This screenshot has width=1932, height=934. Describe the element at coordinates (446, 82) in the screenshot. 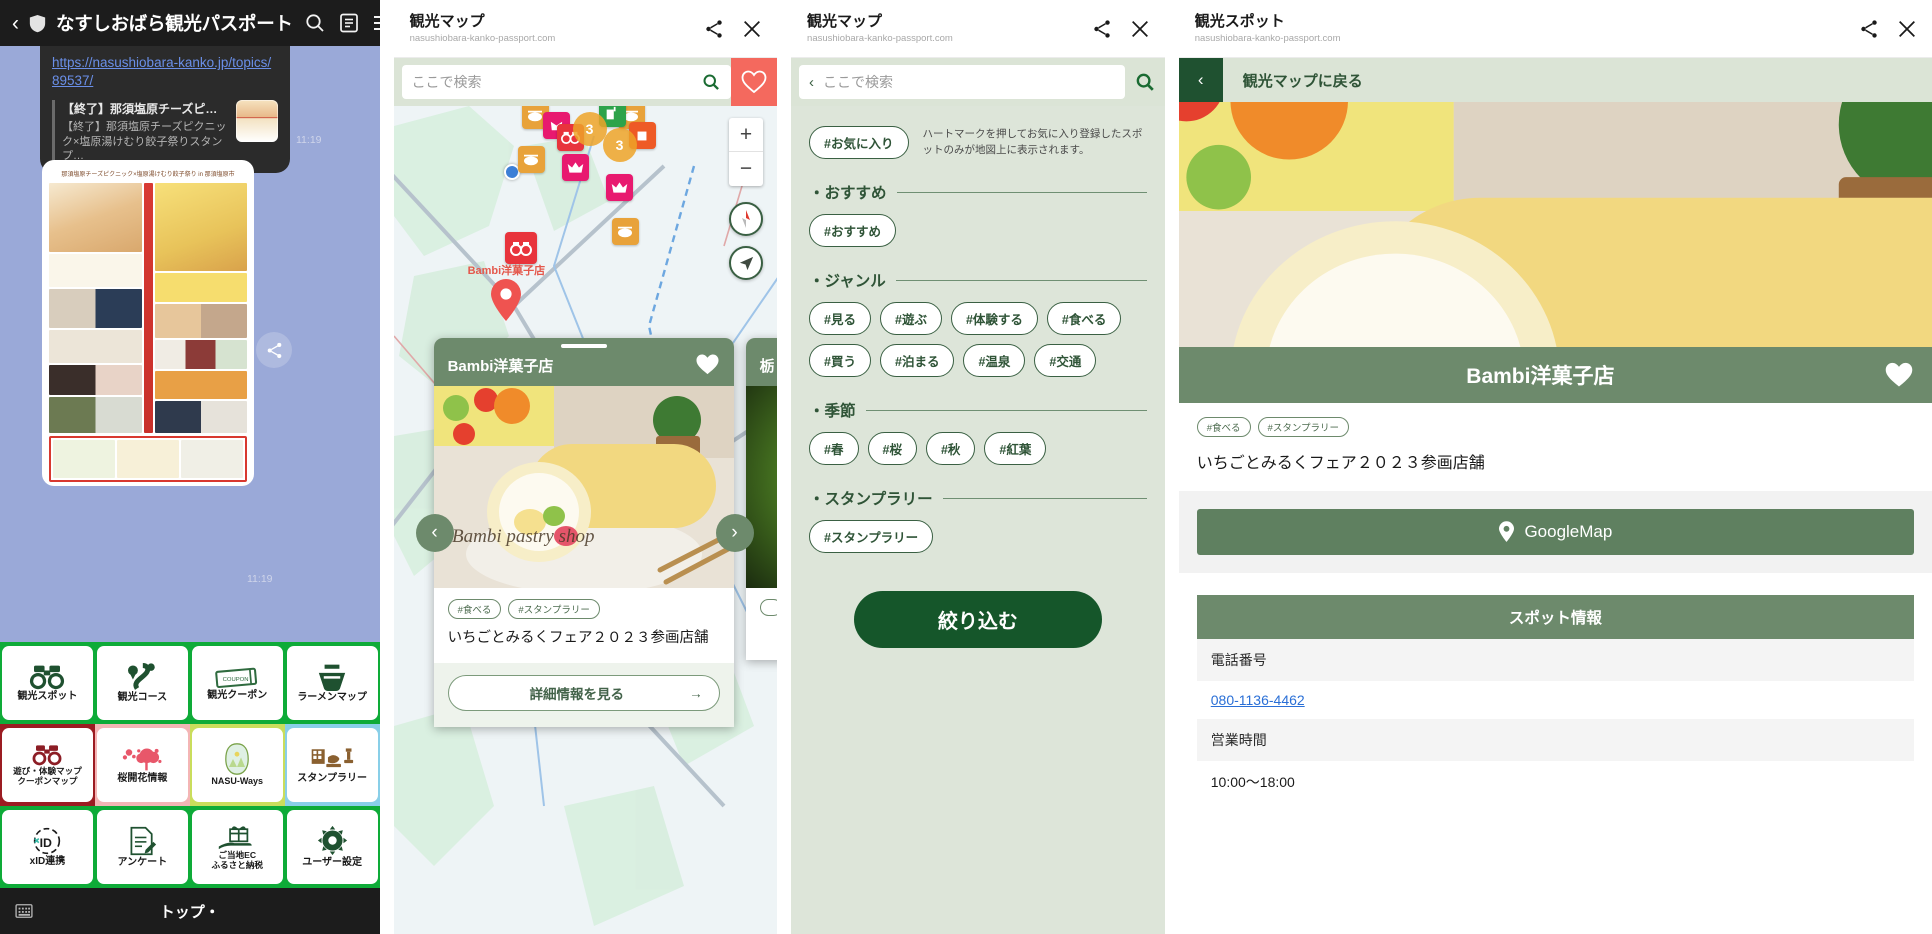

I see `search-placeholder: ここで検索` at that location.